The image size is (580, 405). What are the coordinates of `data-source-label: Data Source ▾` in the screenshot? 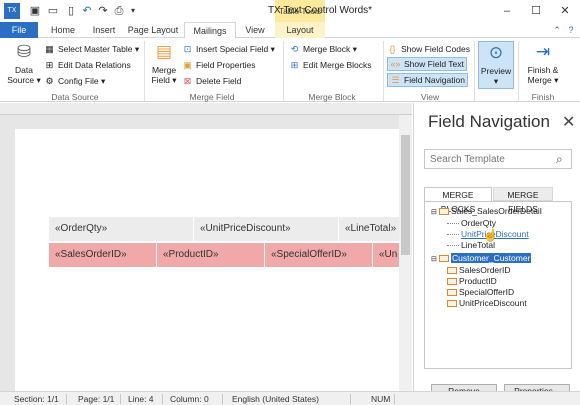 It's located at (24, 75).